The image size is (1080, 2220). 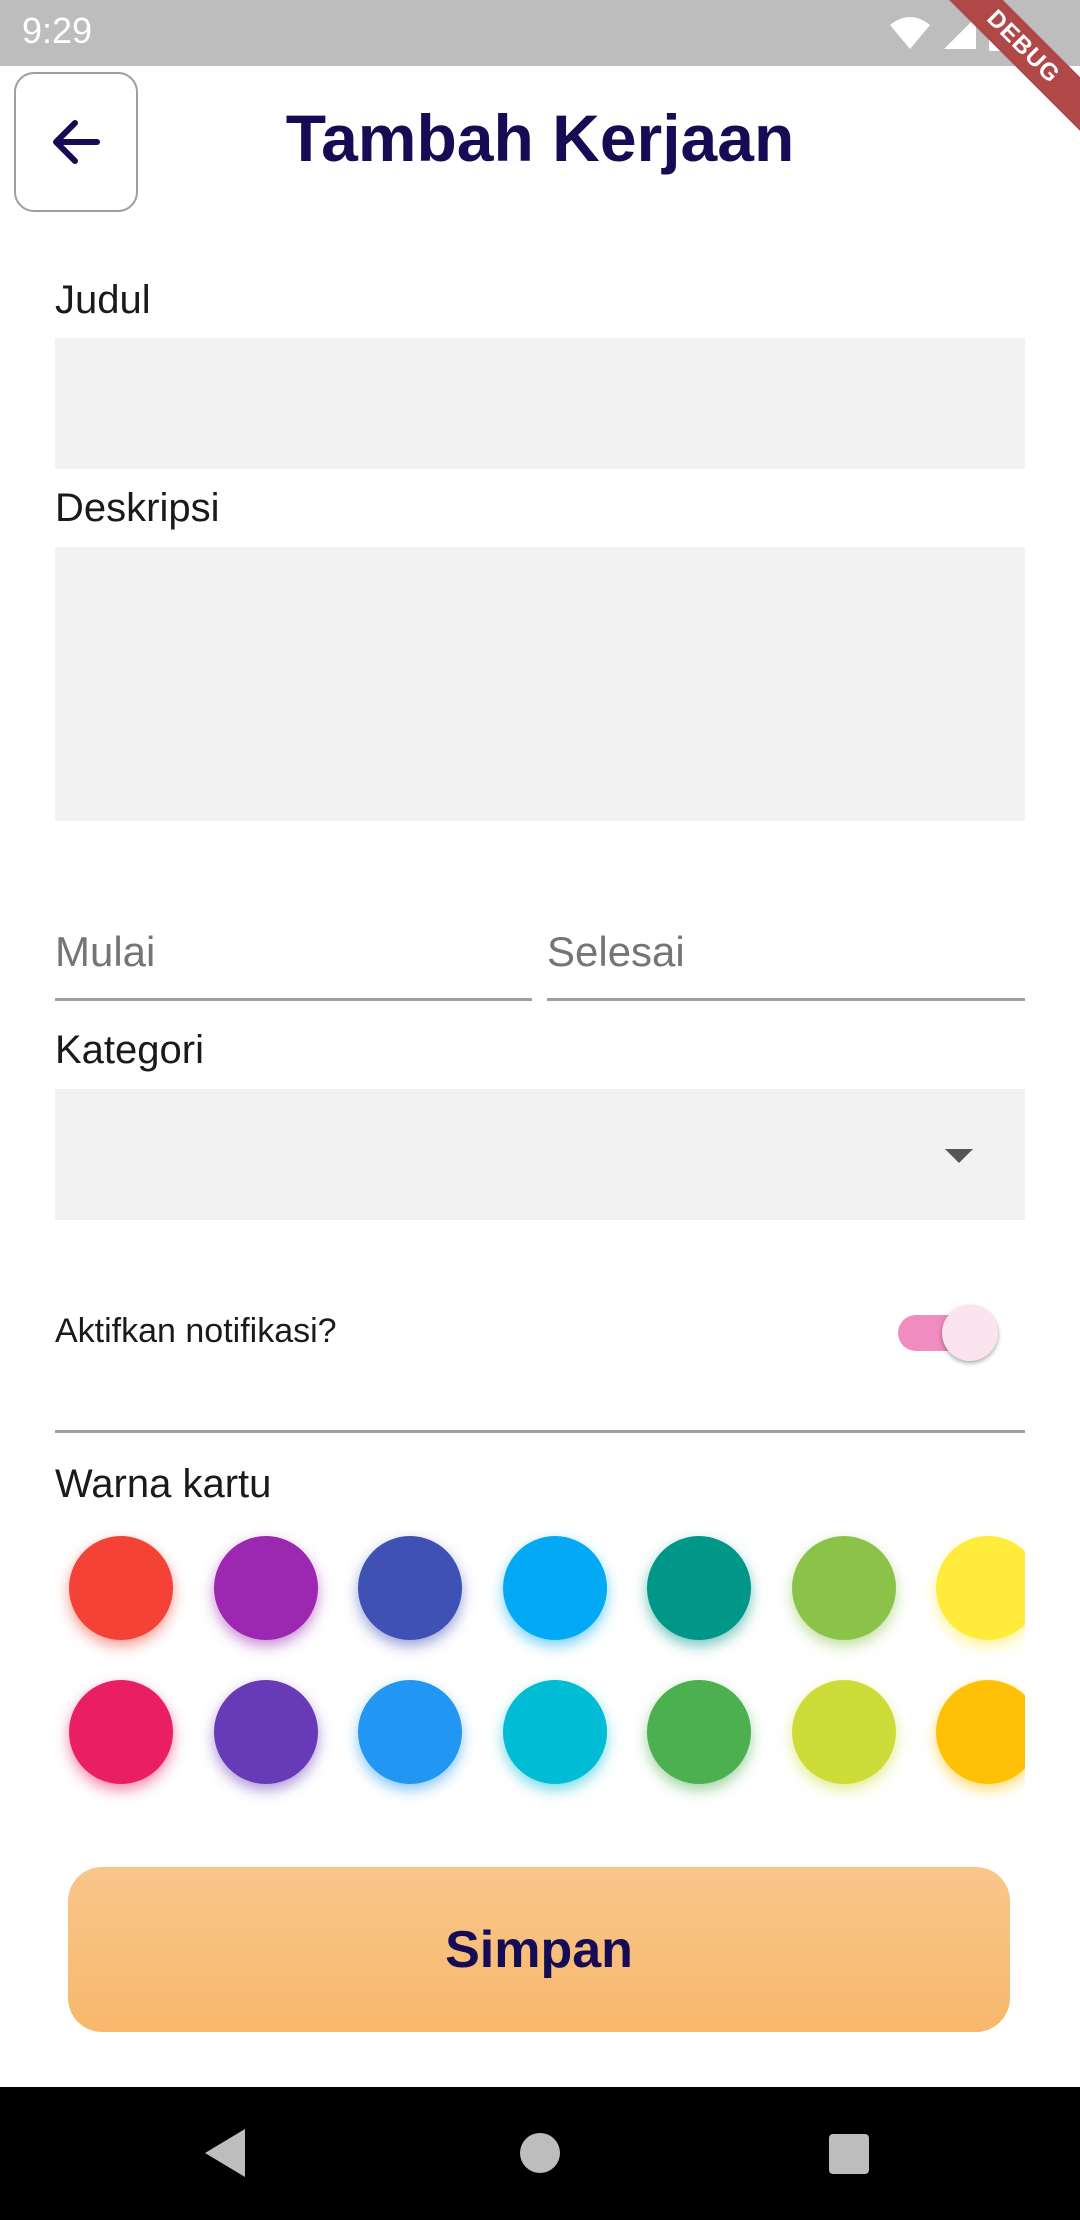 What do you see at coordinates (540, 138) in the screenshot?
I see `page-title: Tambah Kerjaan` at bounding box center [540, 138].